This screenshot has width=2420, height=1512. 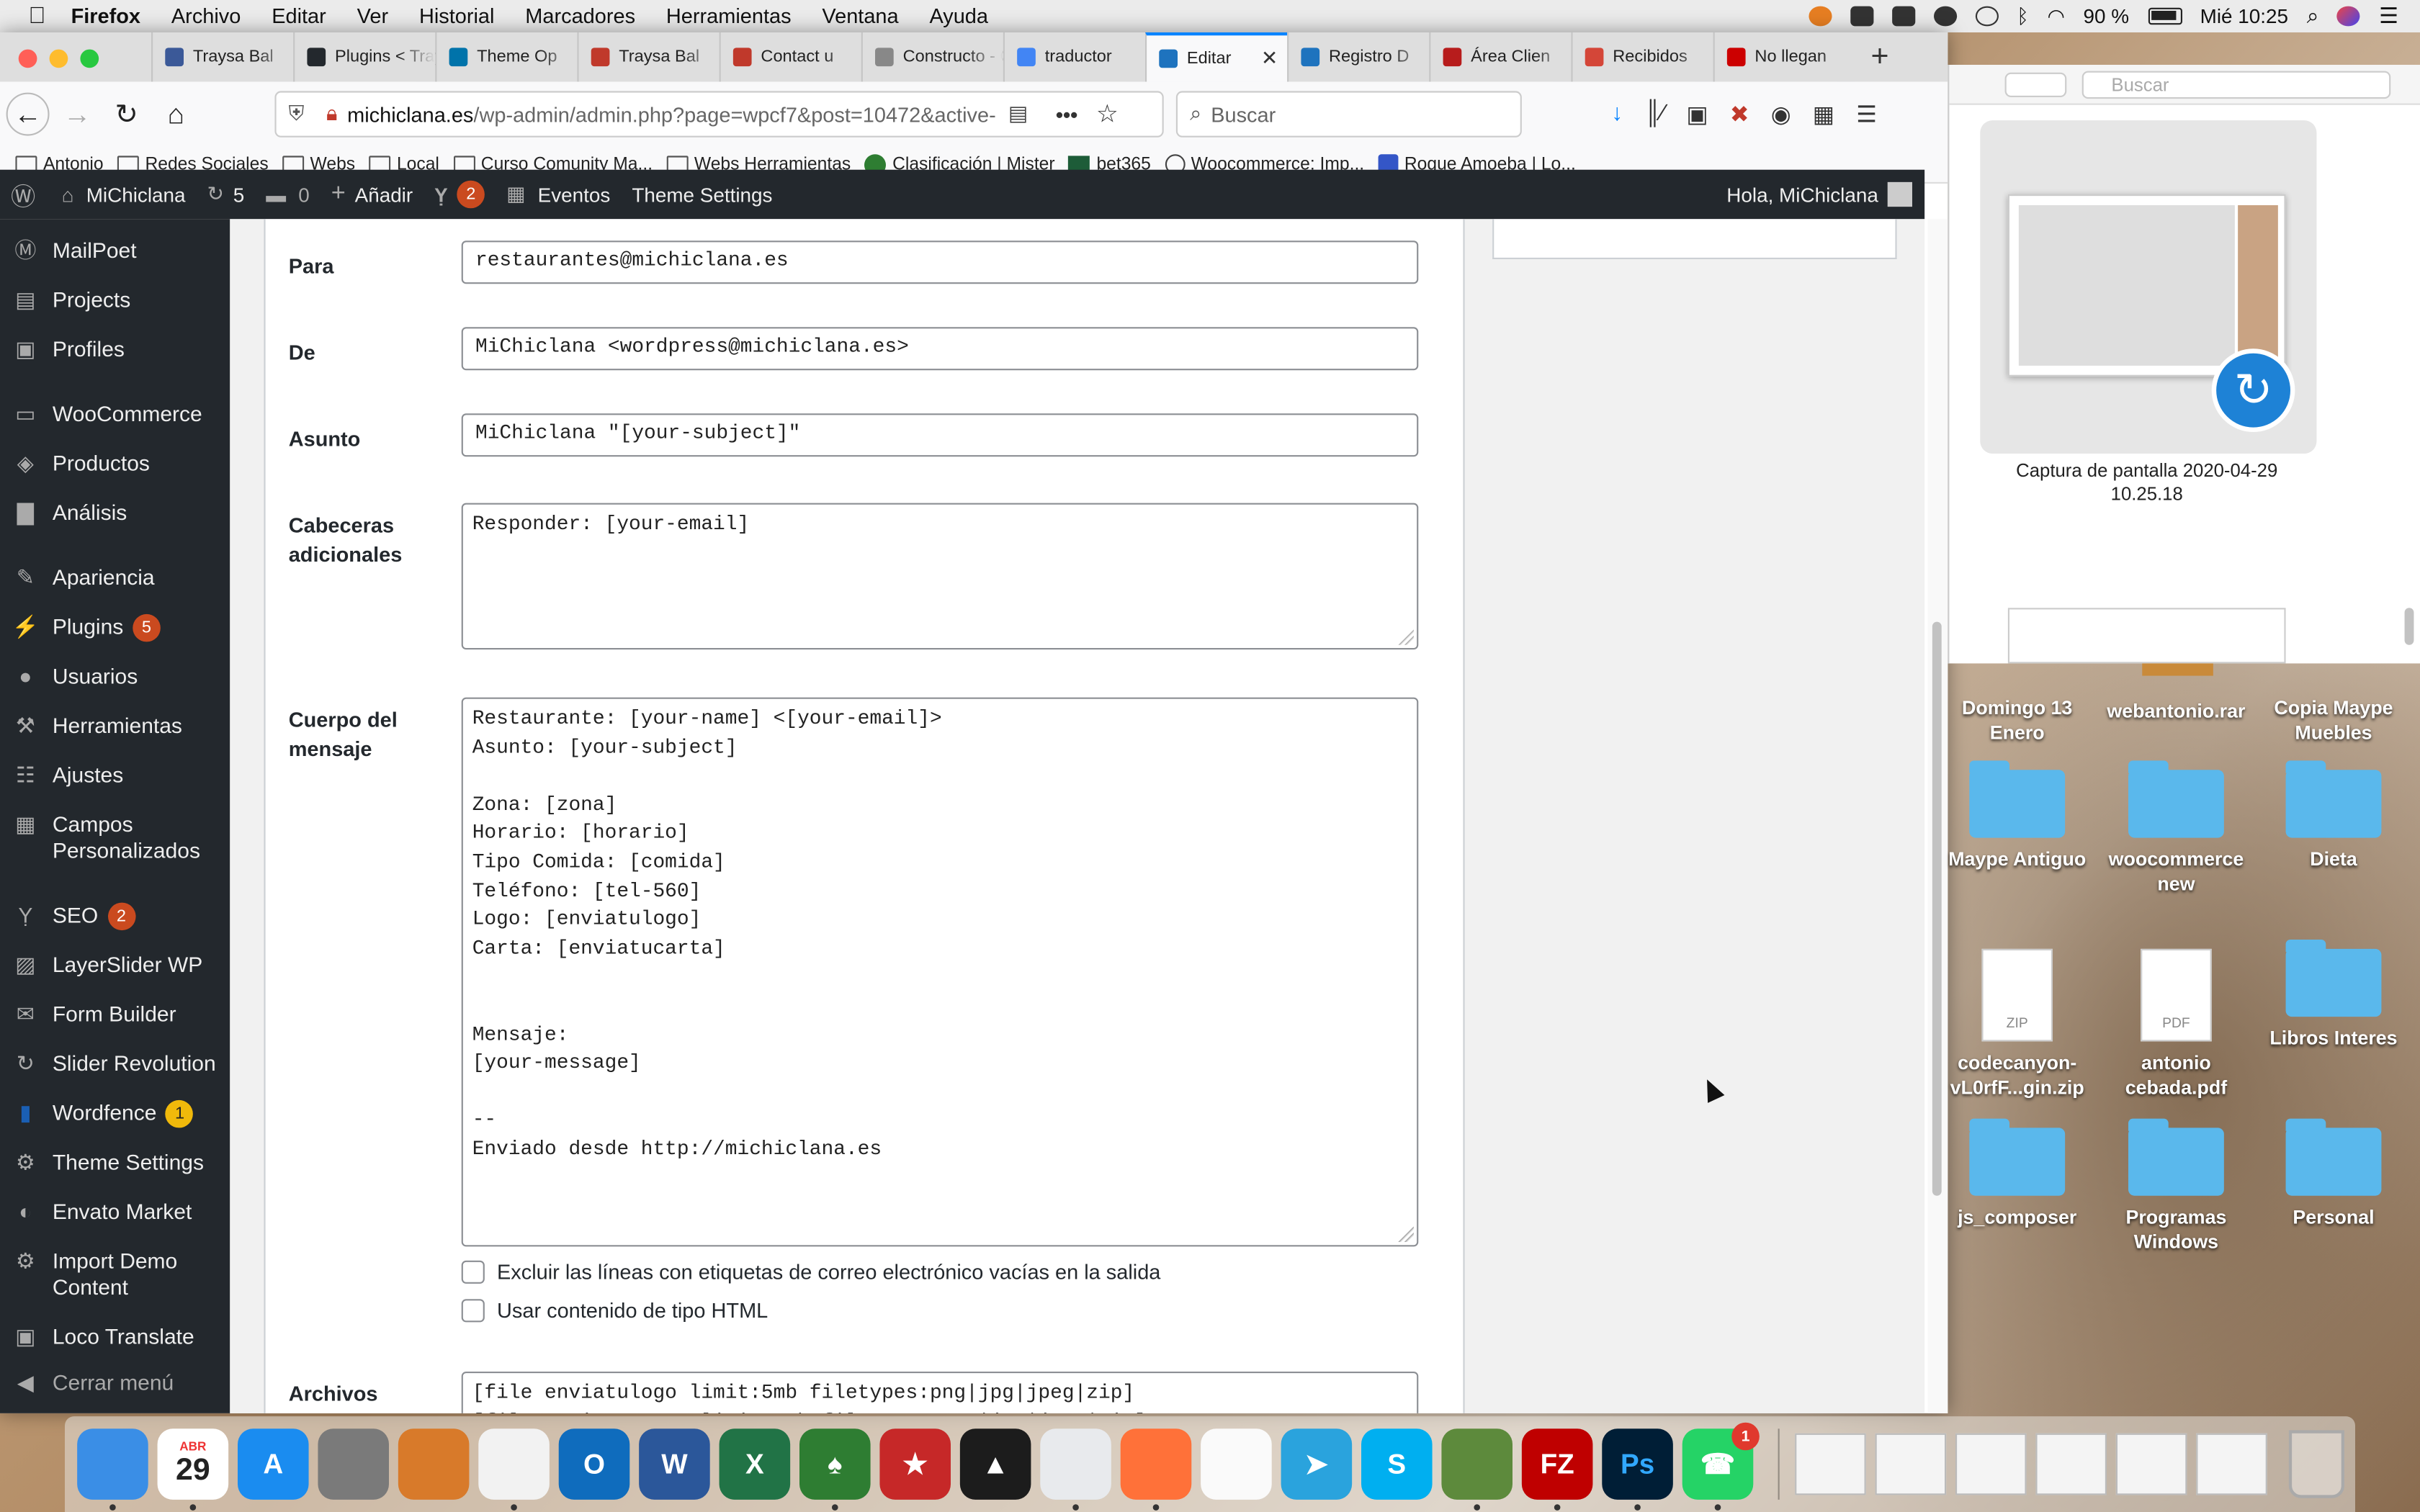 I want to click on desktop-icon: RARwebantonio.rar, so click(x=2176, y=710).